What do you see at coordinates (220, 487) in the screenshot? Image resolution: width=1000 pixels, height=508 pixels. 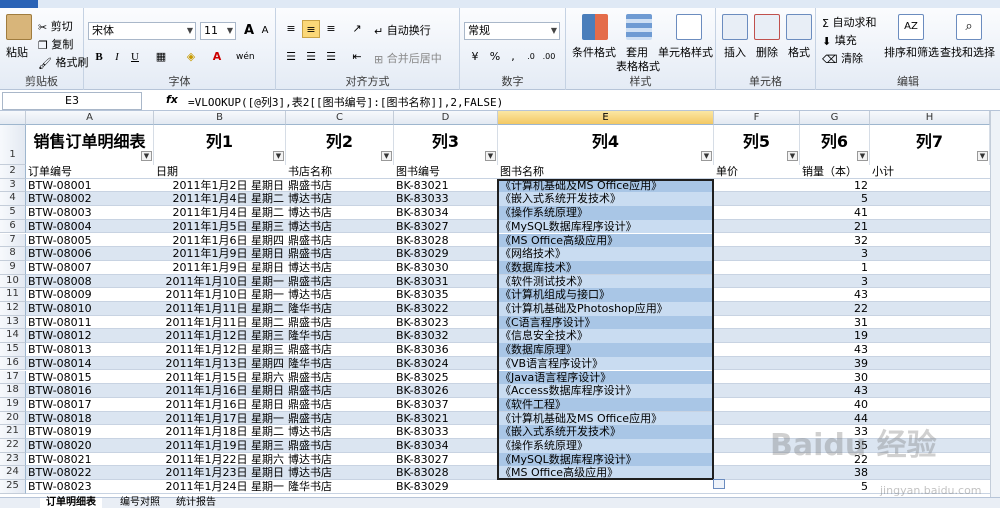 I see `date-cell: 2011年1月24日 星期一` at bounding box center [220, 487].